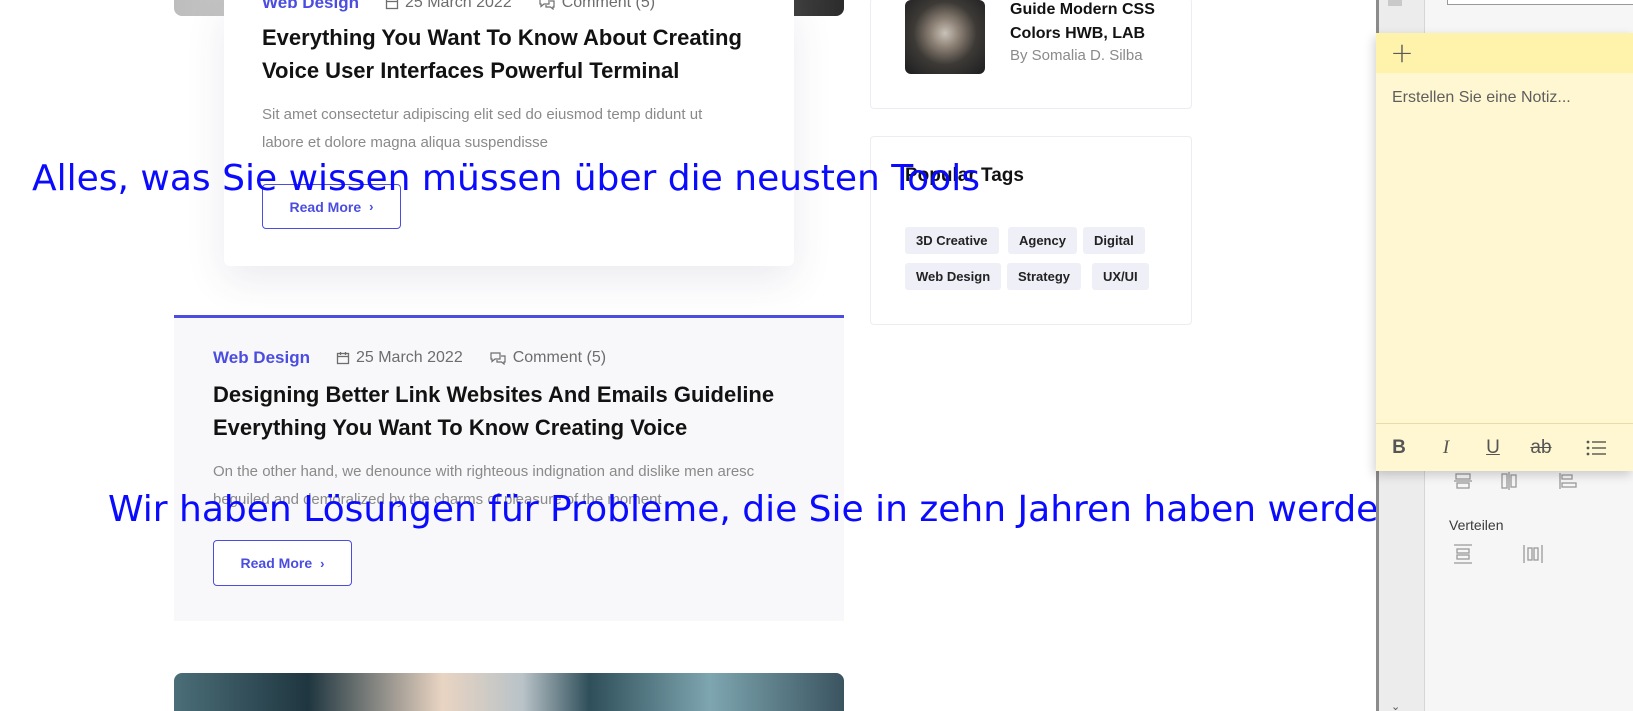 Image resolution: width=1633 pixels, height=711 pixels. I want to click on underline-button: U, so click(1493, 448).